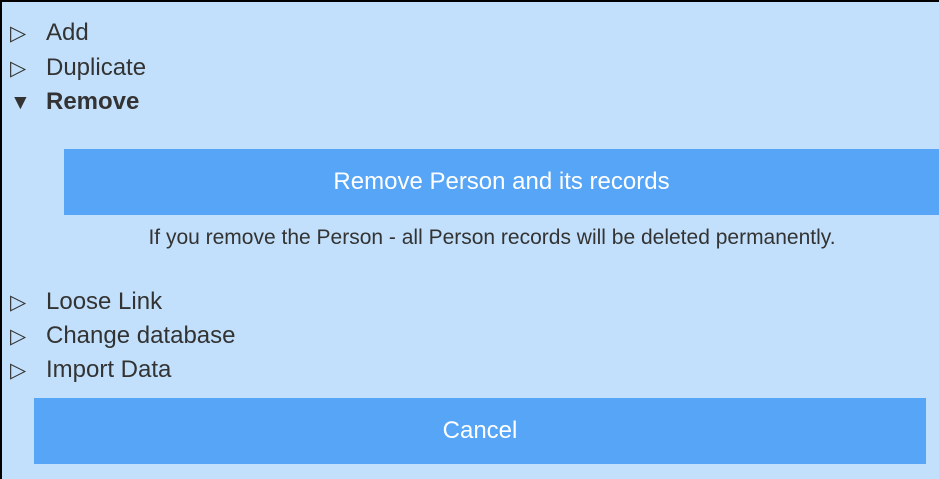 Image resolution: width=939 pixels, height=479 pixels. I want to click on menu-item-label: Duplicate, so click(96, 67).